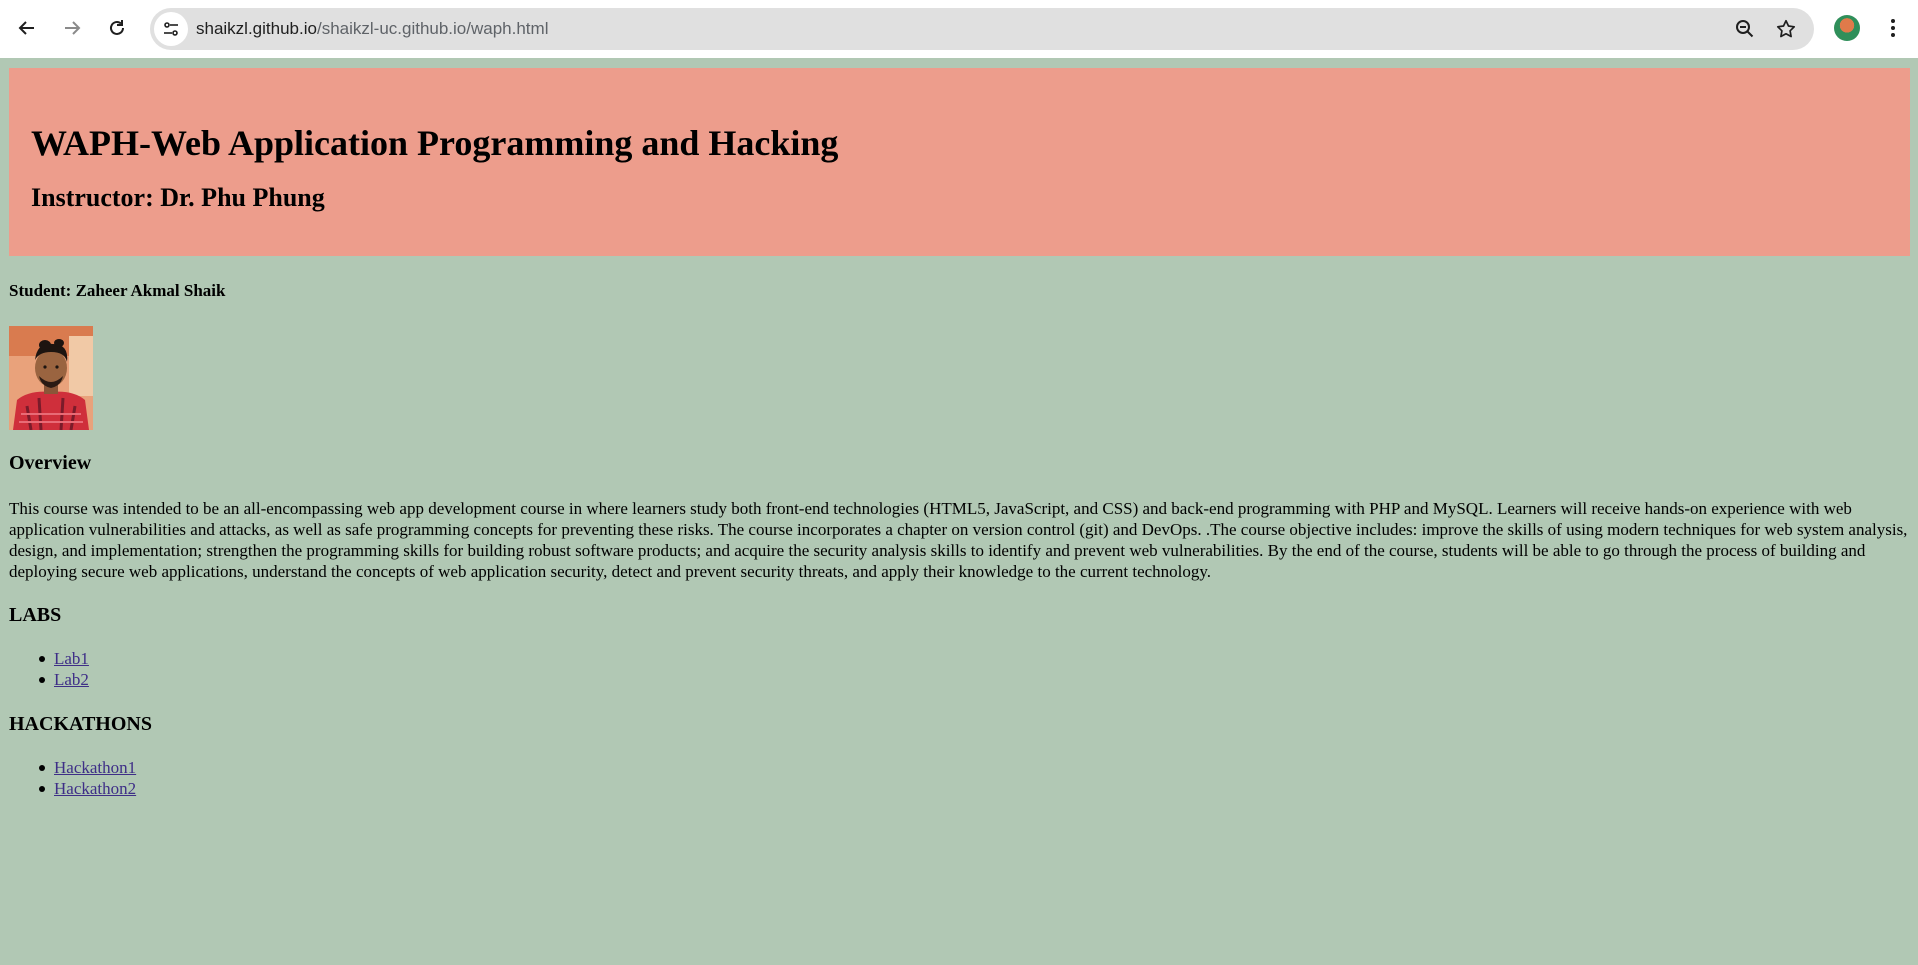 This screenshot has width=1918, height=965. I want to click on browser-menu-button, so click(1893, 28).